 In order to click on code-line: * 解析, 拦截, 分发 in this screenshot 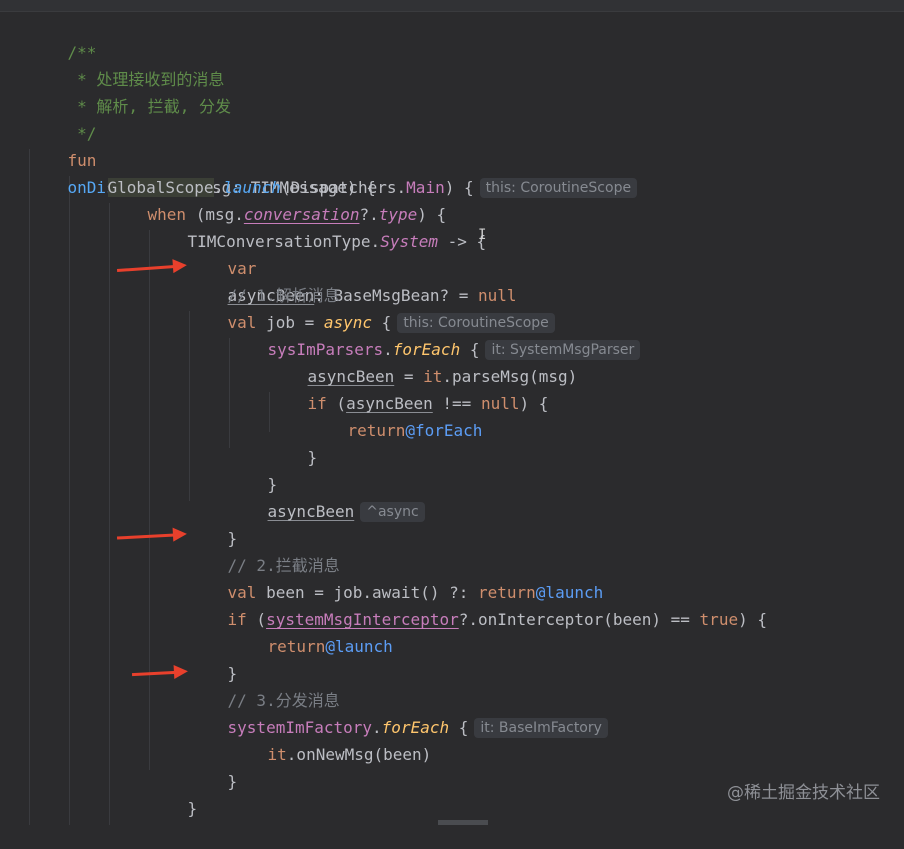, I will do `click(130, 91)`.